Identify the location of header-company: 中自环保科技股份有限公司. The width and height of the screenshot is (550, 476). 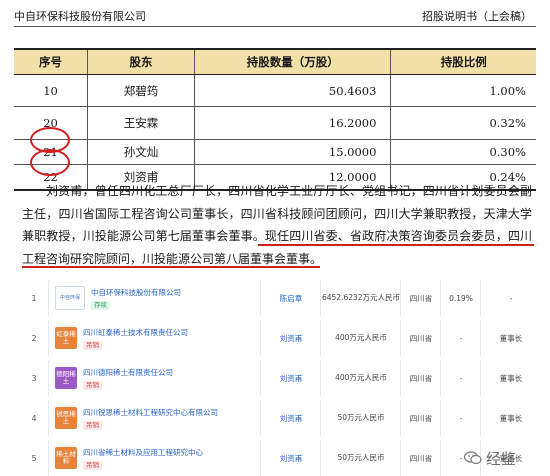
(80, 16).